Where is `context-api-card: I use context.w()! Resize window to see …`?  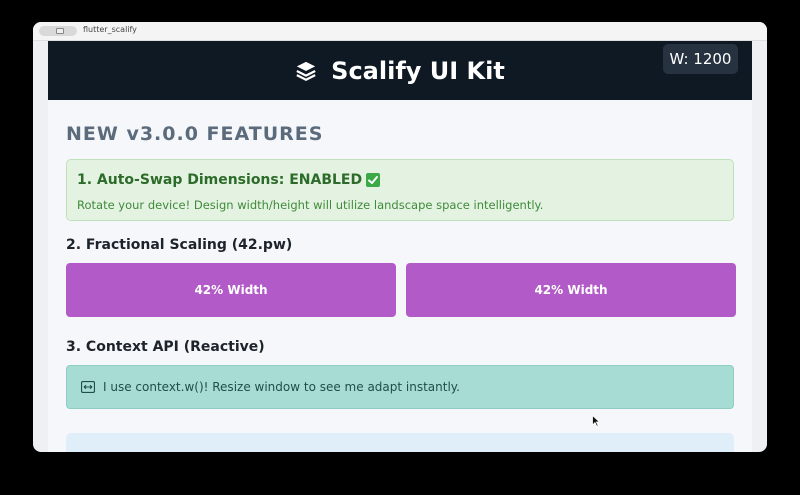
context-api-card: I use context.w()! Resize window to see … is located at coordinates (400, 387).